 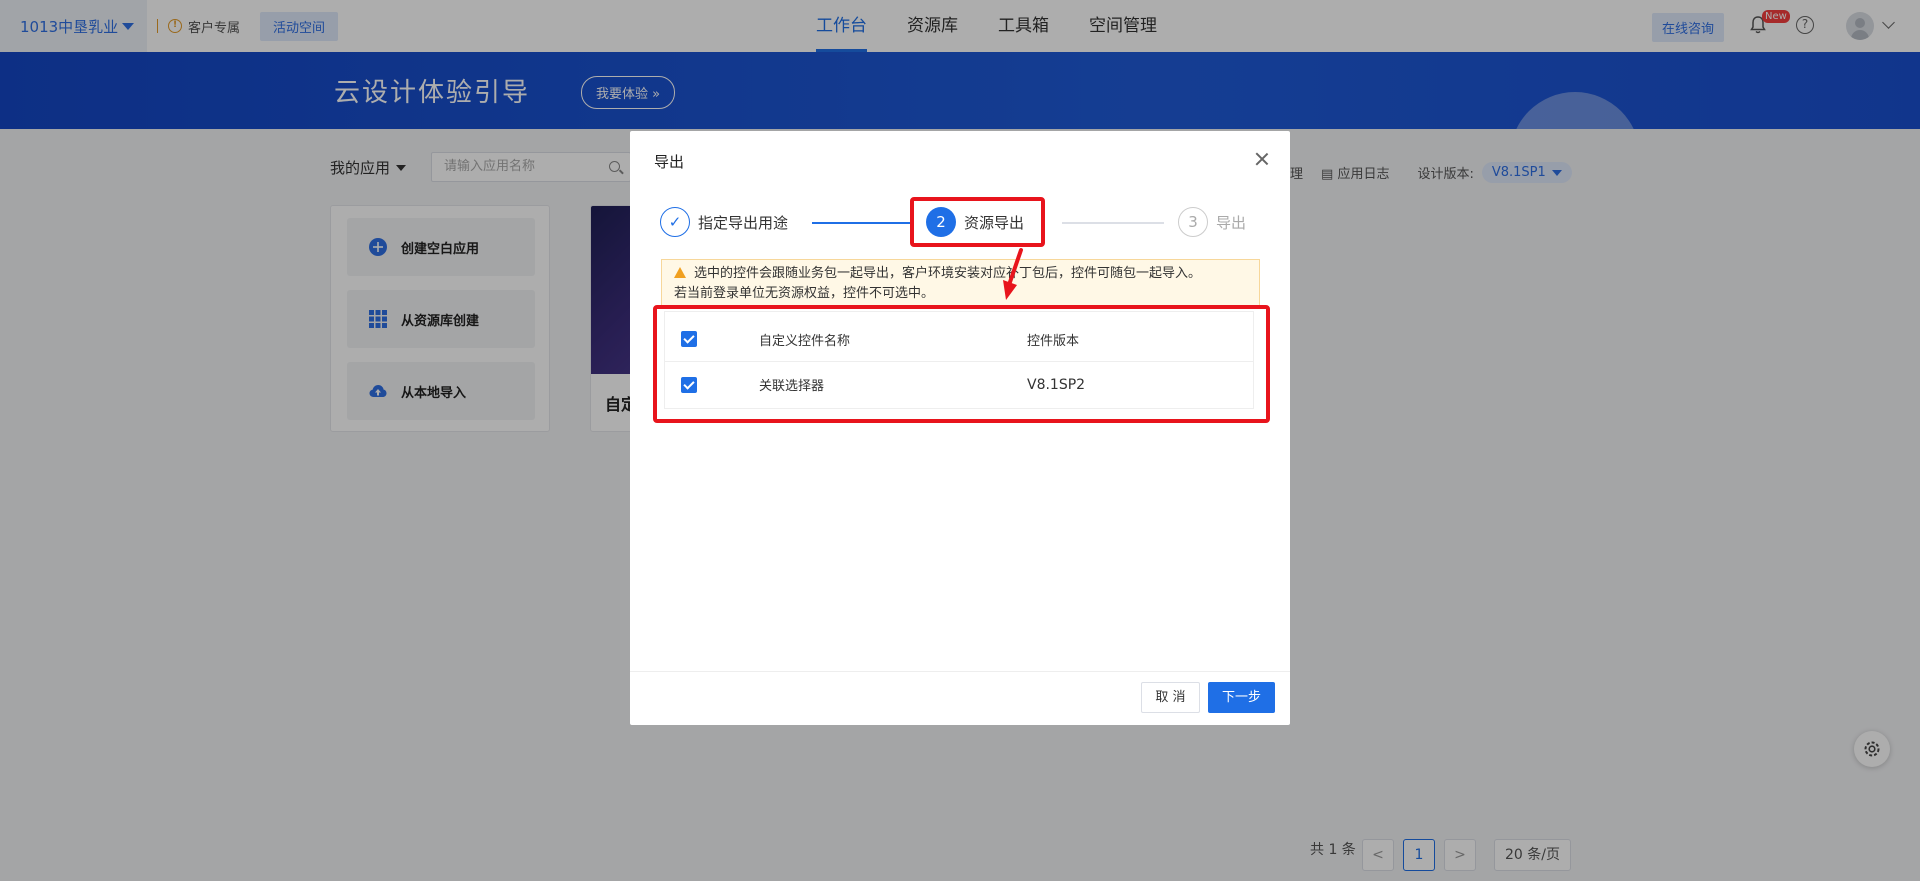 What do you see at coordinates (1212, 222) in the screenshot?
I see `step-3: 3 导出` at bounding box center [1212, 222].